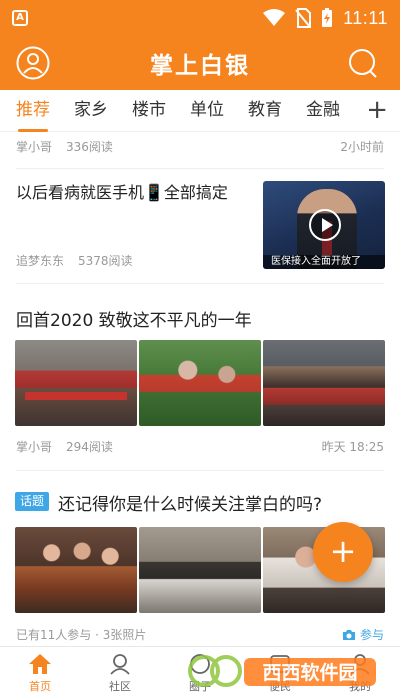 The height and width of the screenshot is (700, 400). I want to click on topic-participants: 已有11人参与 · 3张照片, so click(81, 635).